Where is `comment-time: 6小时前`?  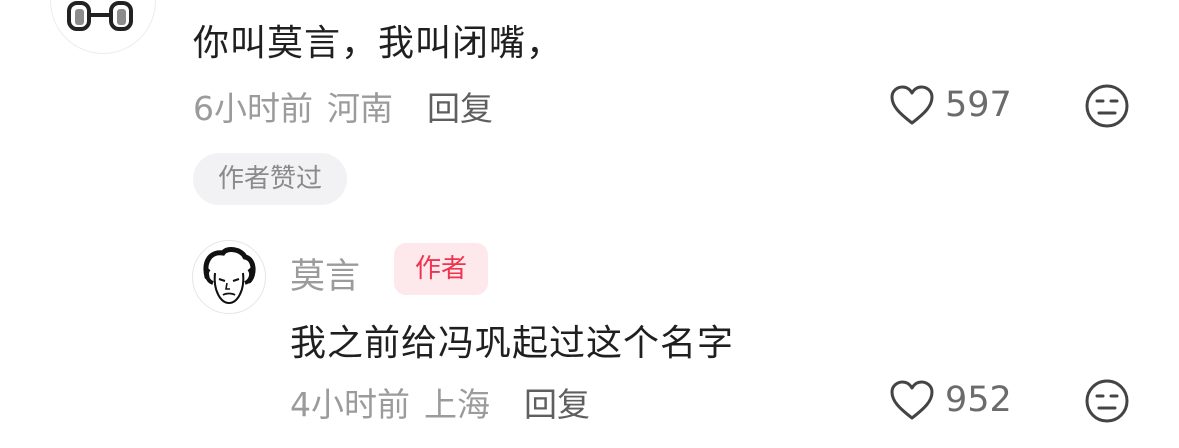
comment-time: 6小时前 is located at coordinates (253, 108).